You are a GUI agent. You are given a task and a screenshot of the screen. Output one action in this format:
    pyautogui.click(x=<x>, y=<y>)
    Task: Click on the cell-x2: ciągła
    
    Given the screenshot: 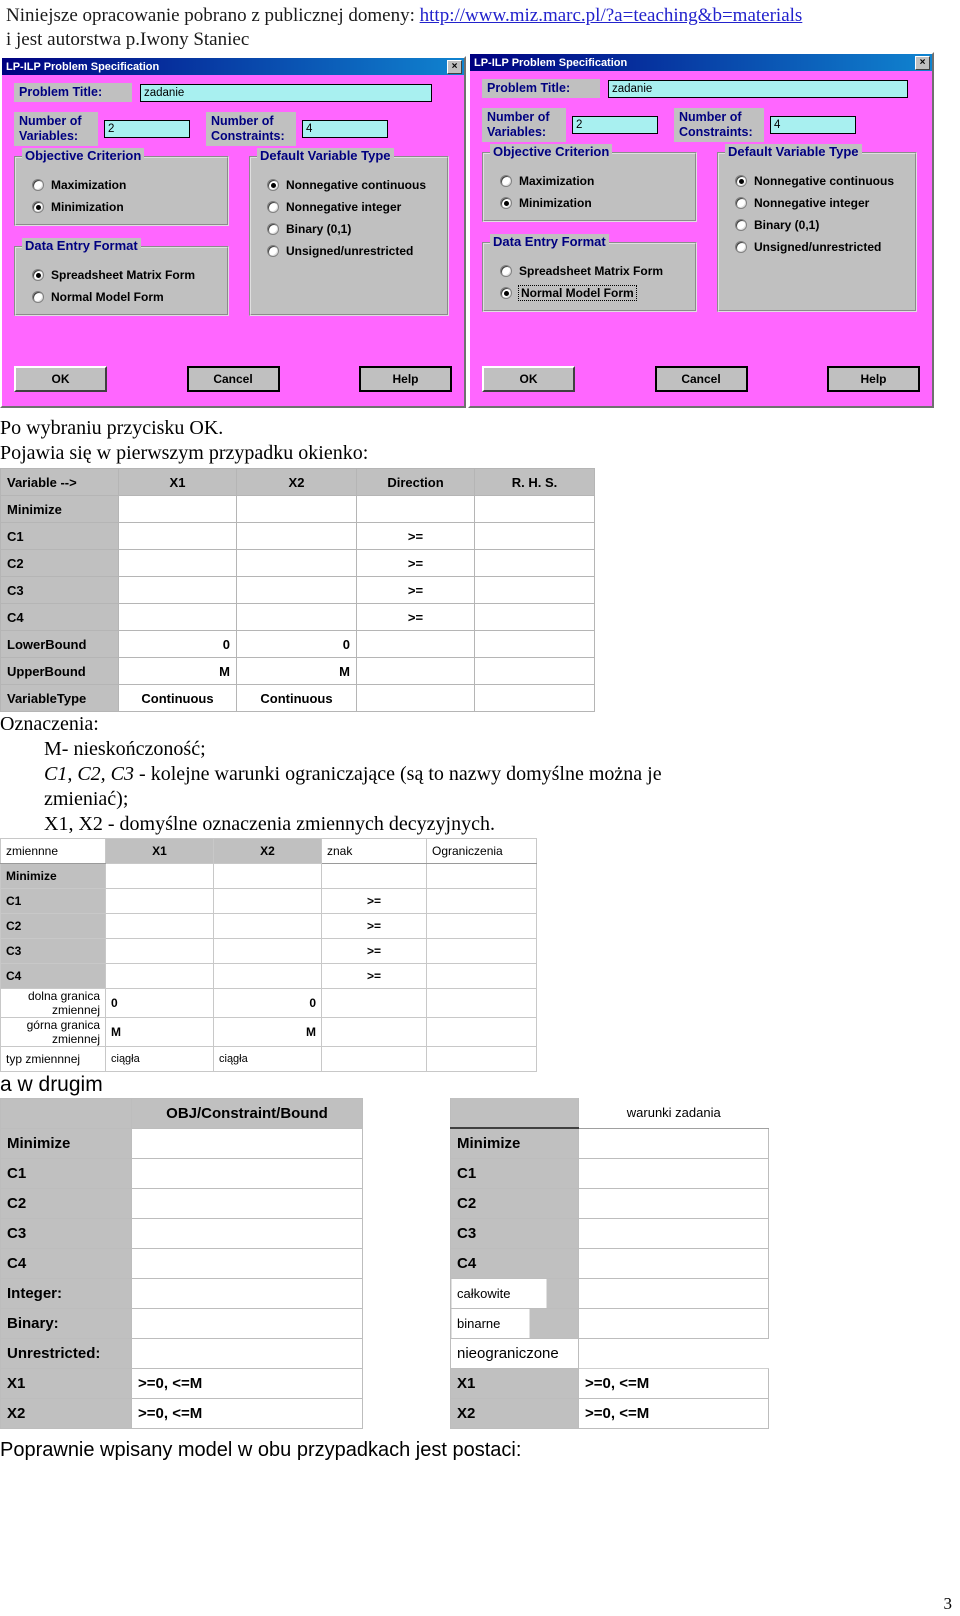 What is the action you would take?
    pyautogui.click(x=267, y=1059)
    